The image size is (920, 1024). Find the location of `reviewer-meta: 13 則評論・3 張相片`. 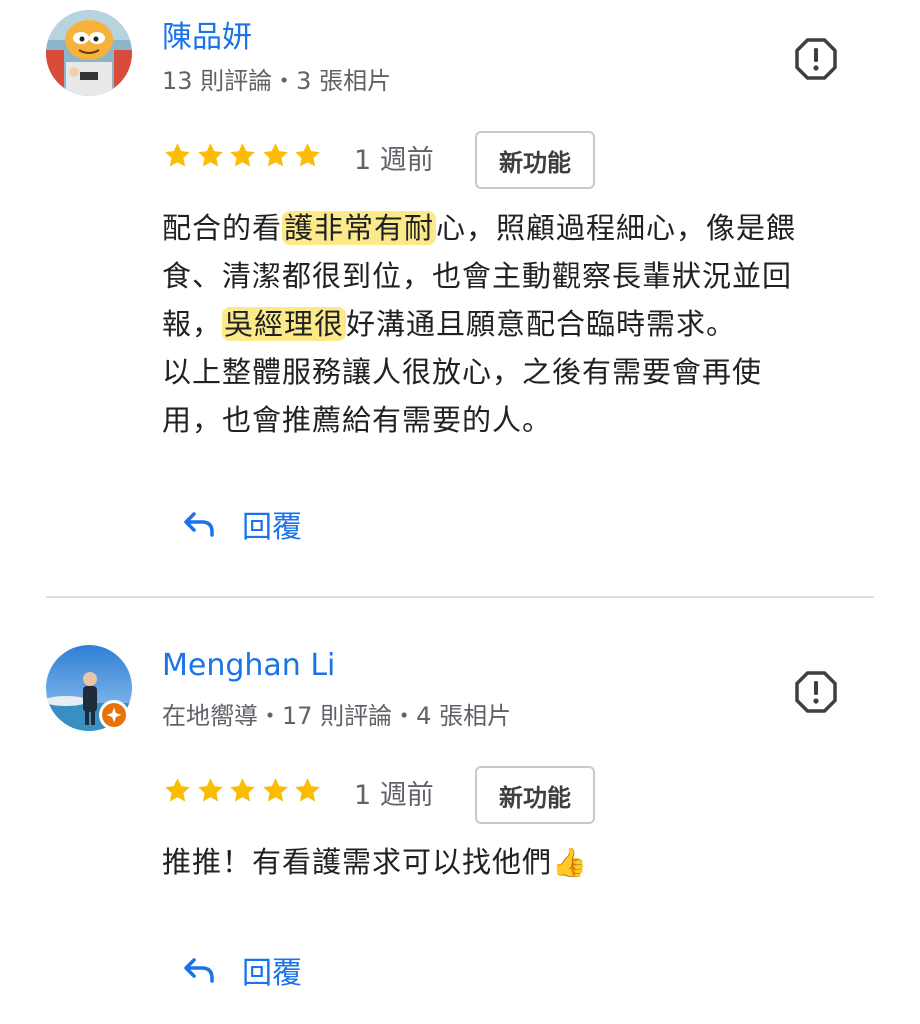

reviewer-meta: 13 則評論・3 張相片 is located at coordinates (277, 81).